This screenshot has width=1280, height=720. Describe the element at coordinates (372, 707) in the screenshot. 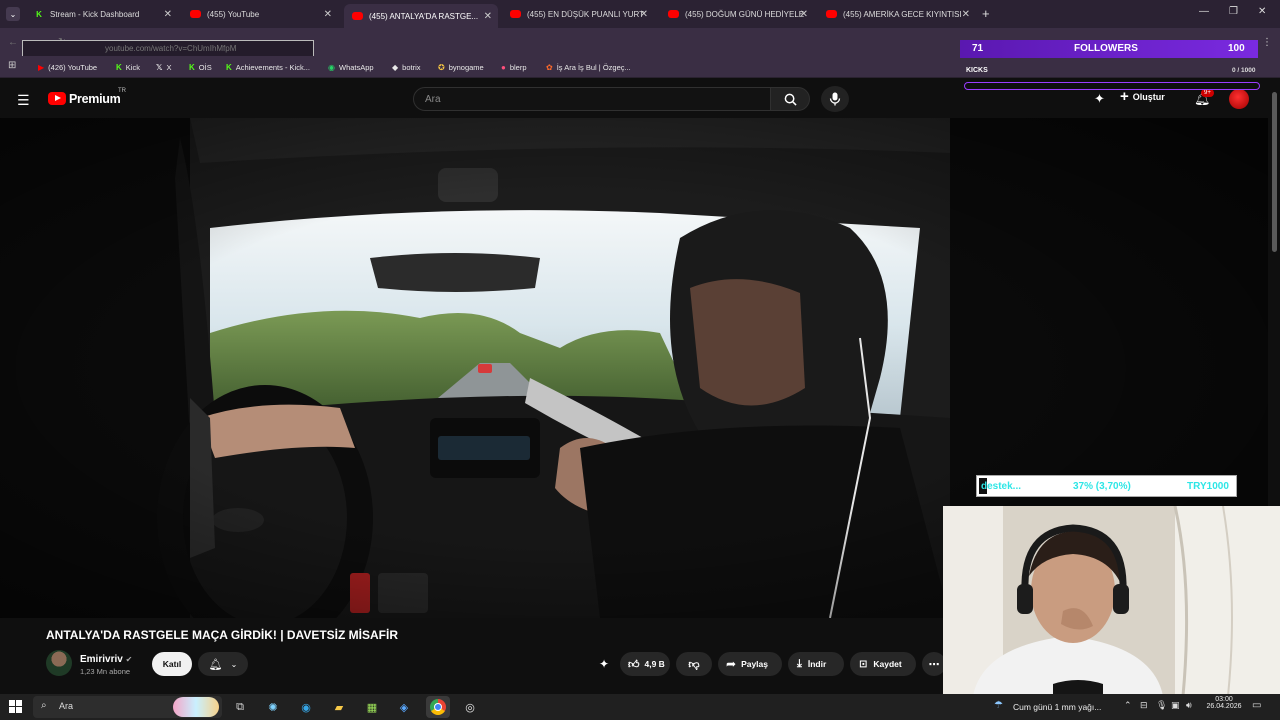

I see `store-icon: ▦` at that location.